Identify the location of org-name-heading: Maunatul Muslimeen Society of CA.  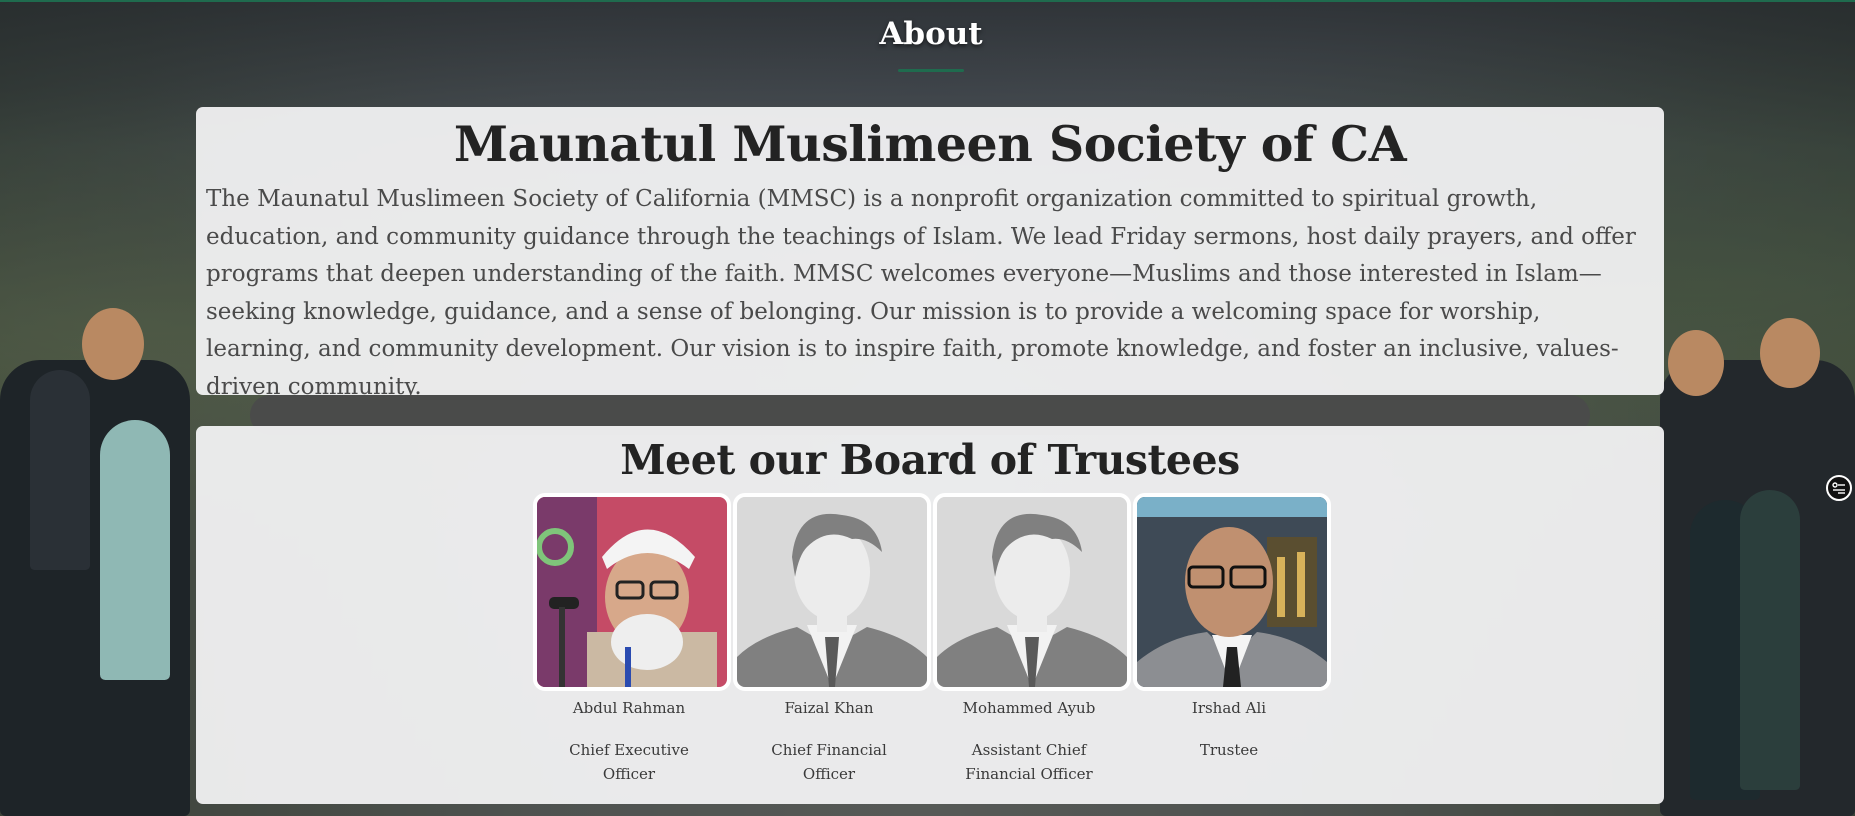
(930, 144).